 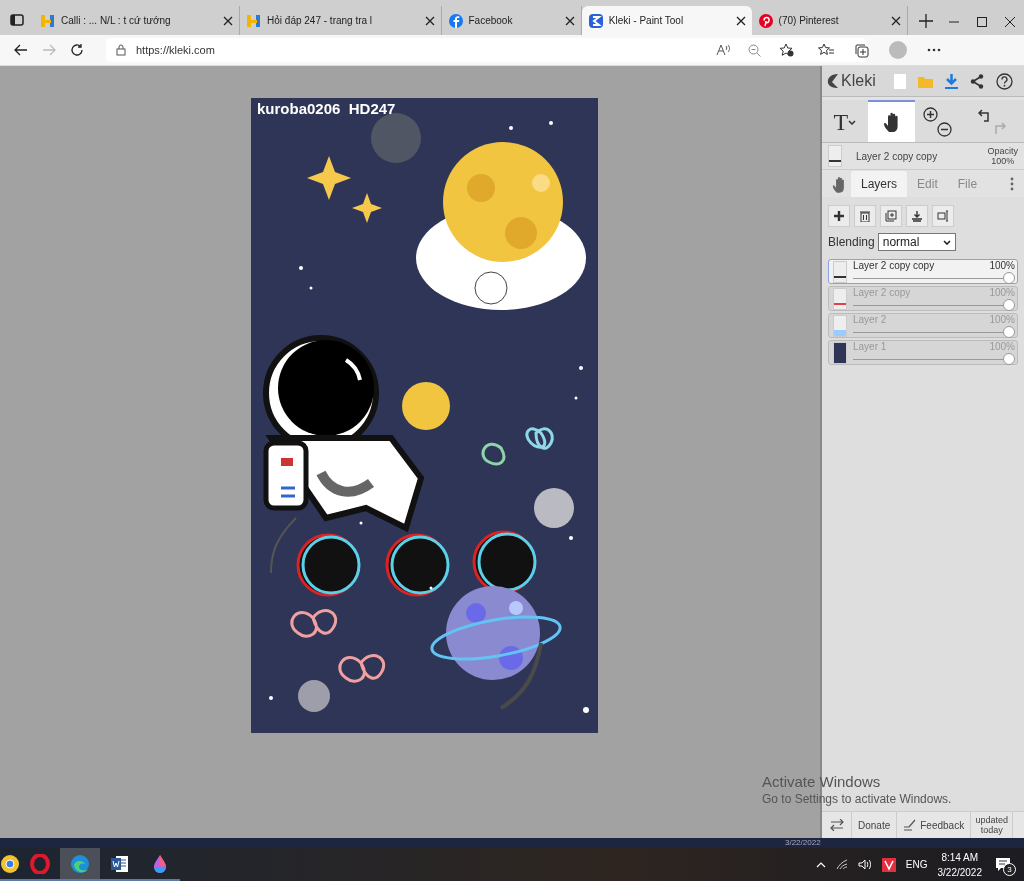 I want to click on rename-icon, so click(x=943, y=216).